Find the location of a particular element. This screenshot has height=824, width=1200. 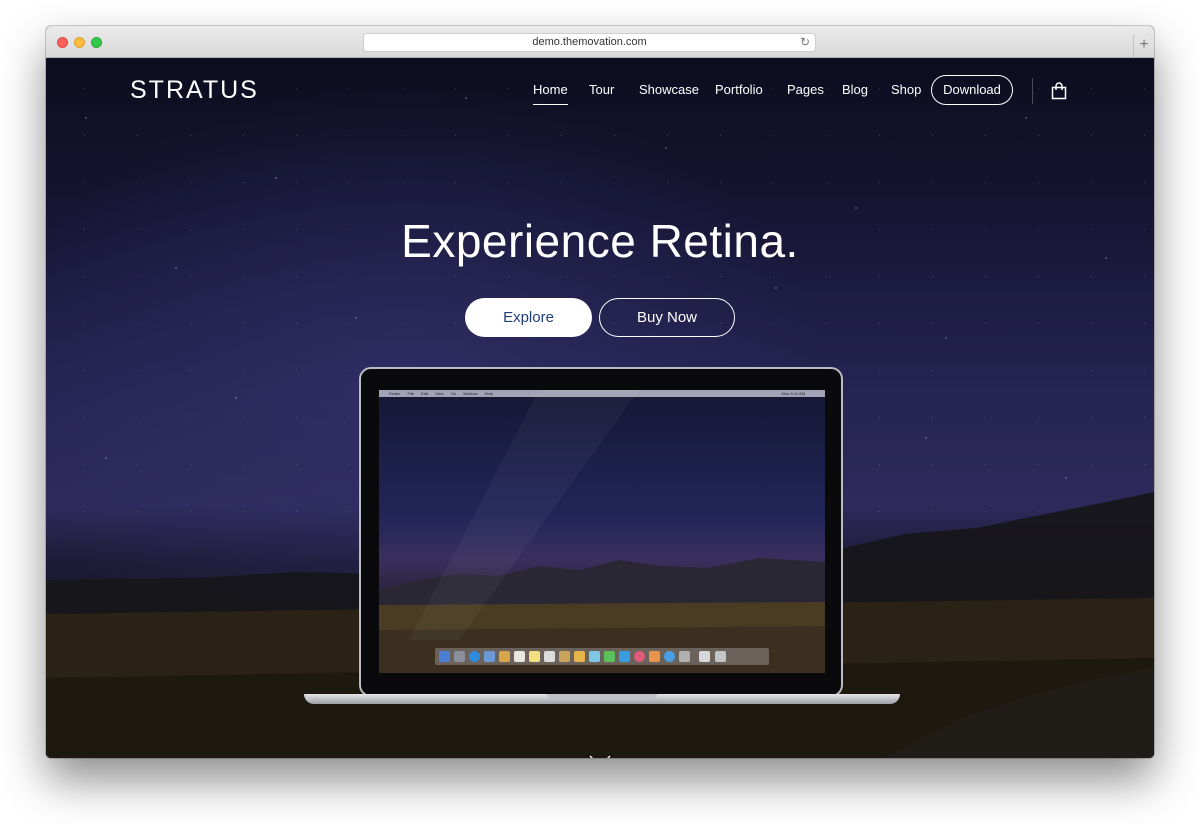

address-bar: demo.themovation.com ↻ is located at coordinates (589, 42).